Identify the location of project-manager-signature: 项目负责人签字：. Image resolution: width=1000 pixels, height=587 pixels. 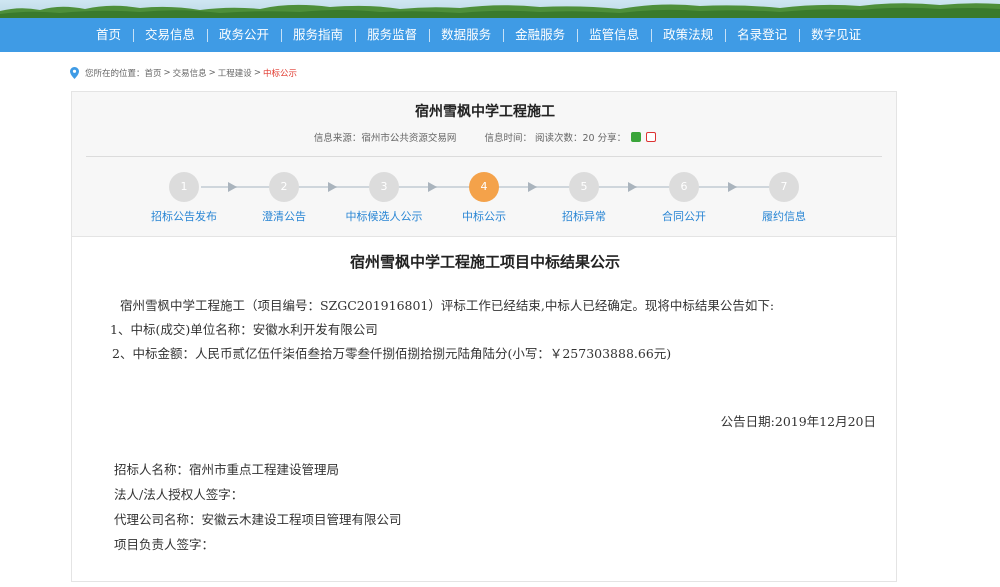
(164, 544).